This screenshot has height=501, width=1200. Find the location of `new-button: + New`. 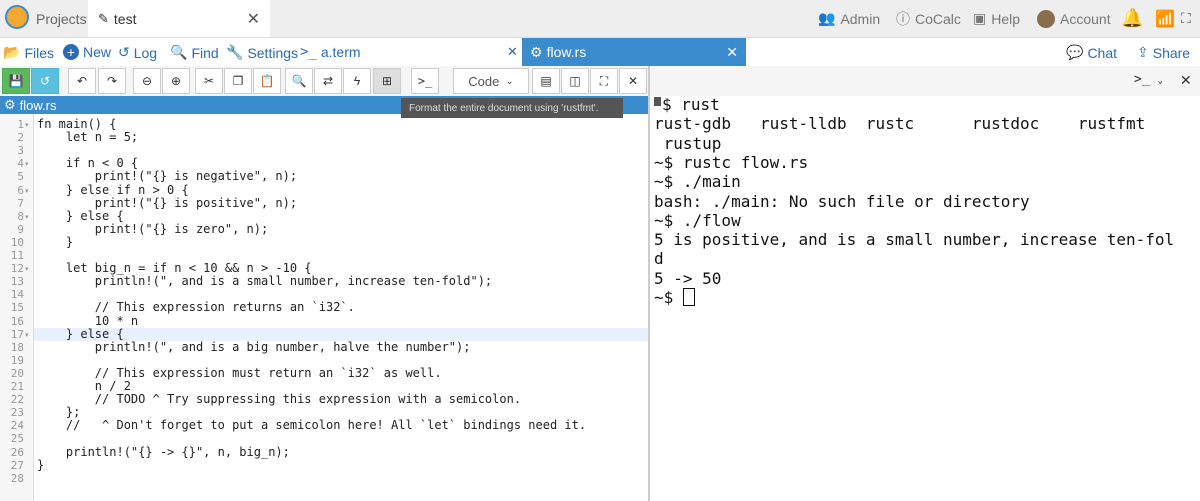

new-button: + New is located at coordinates (87, 52).